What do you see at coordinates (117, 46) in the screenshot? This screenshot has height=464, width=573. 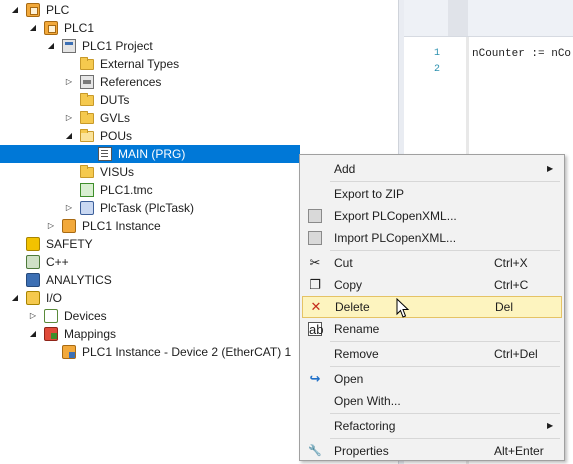 I see `tree-item-label: PLC1 Project` at bounding box center [117, 46].